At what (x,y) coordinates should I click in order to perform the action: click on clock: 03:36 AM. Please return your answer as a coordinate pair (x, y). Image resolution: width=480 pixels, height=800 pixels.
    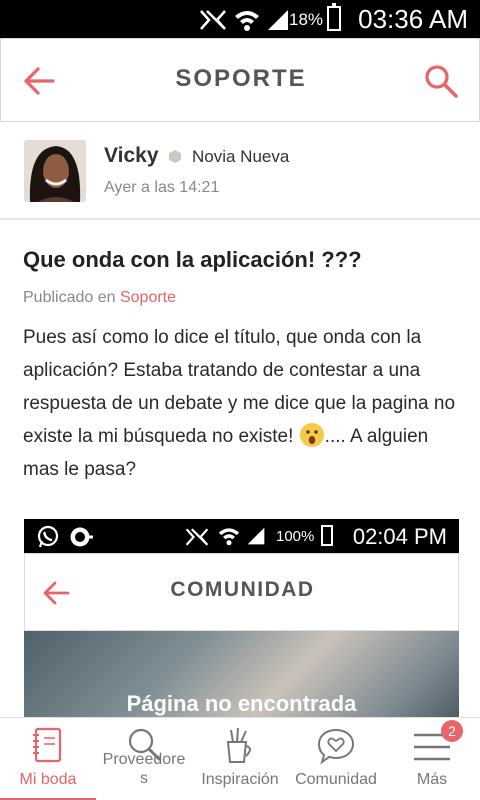
    Looking at the image, I should click on (413, 19).